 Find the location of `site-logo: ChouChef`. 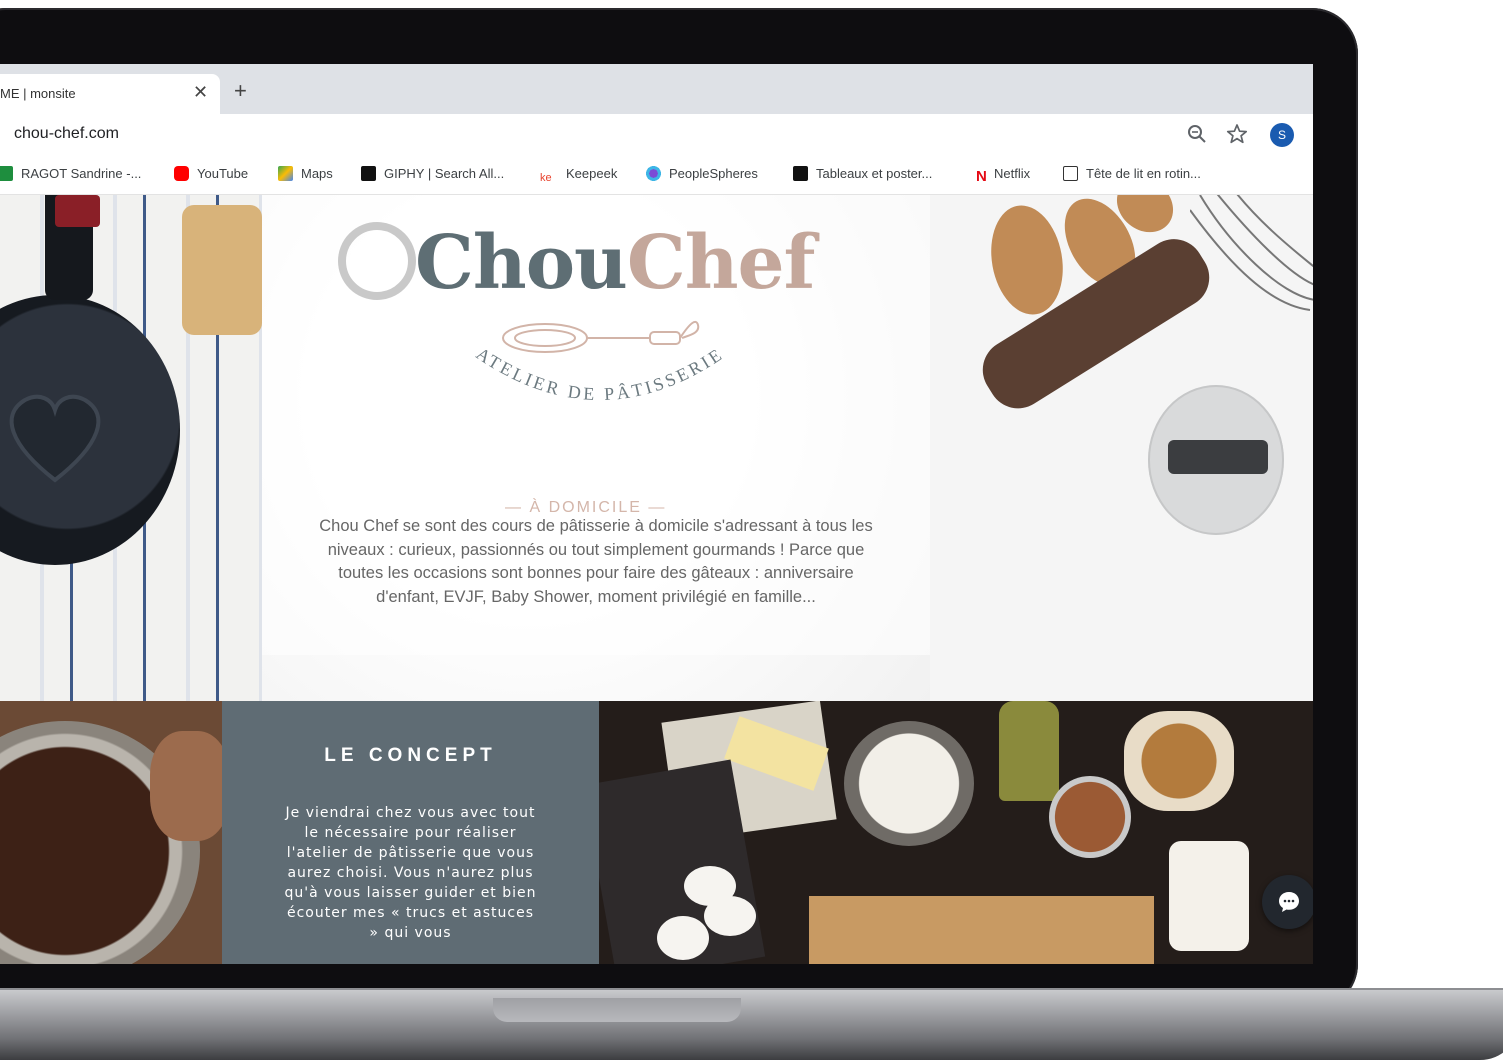

site-logo: ChouChef is located at coordinates (615, 263).